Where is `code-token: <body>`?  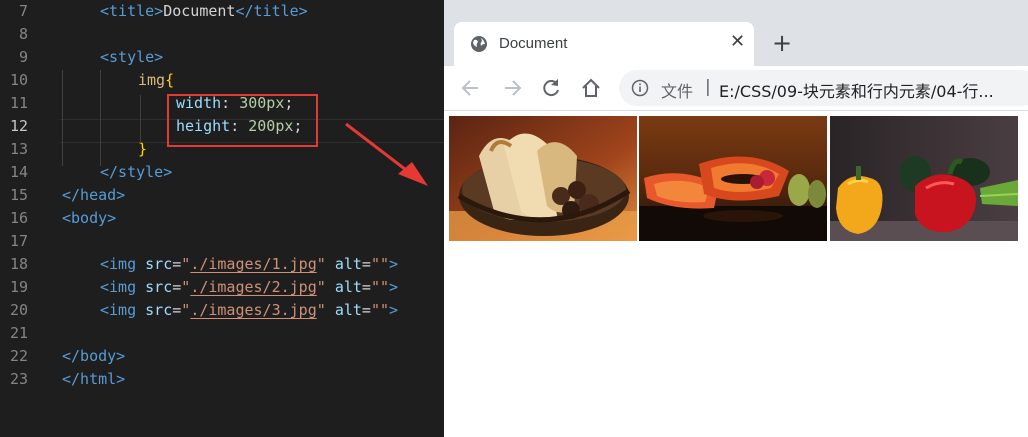
code-token: <body> is located at coordinates (89, 218).